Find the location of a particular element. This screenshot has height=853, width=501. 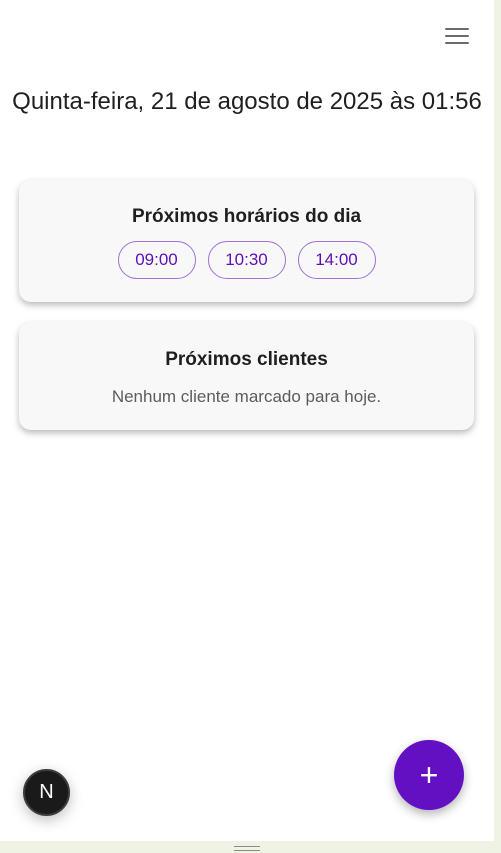

resize-handle is located at coordinates (247, 849).